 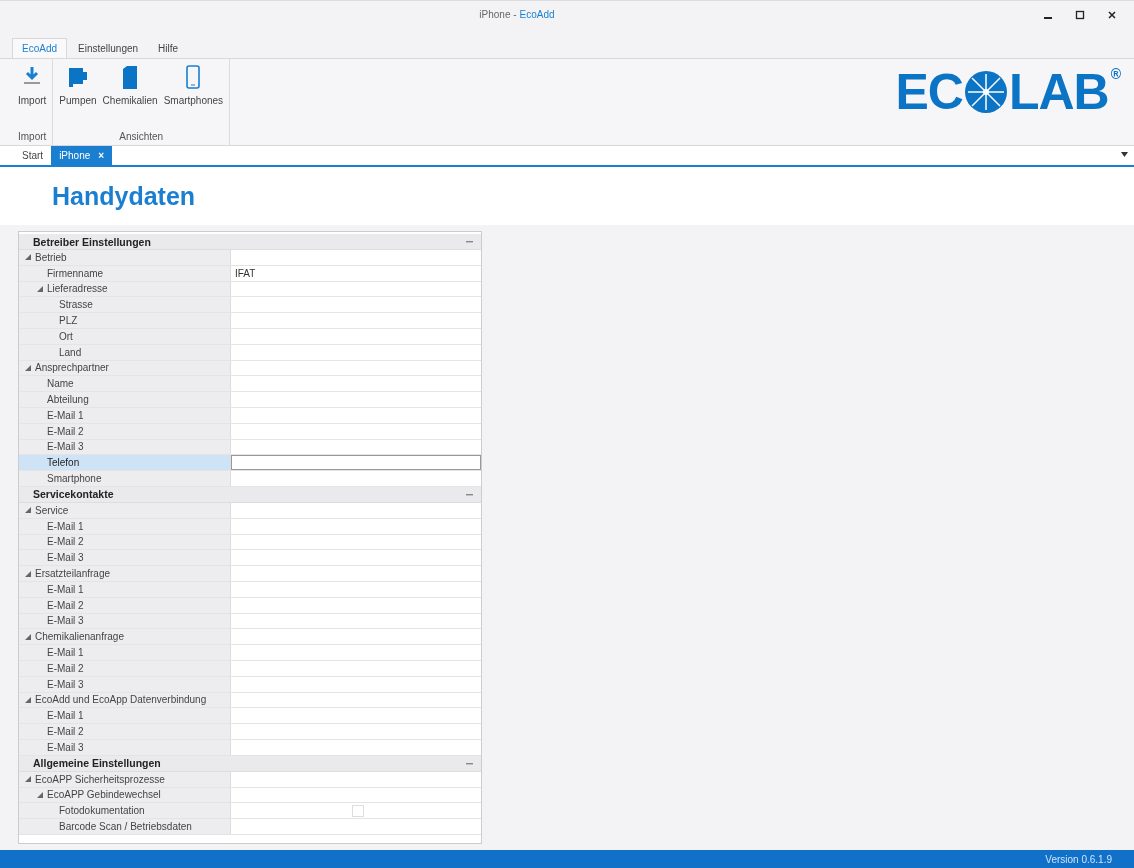 What do you see at coordinates (125, 399) in the screenshot?
I see `property-label: Abteilung` at bounding box center [125, 399].